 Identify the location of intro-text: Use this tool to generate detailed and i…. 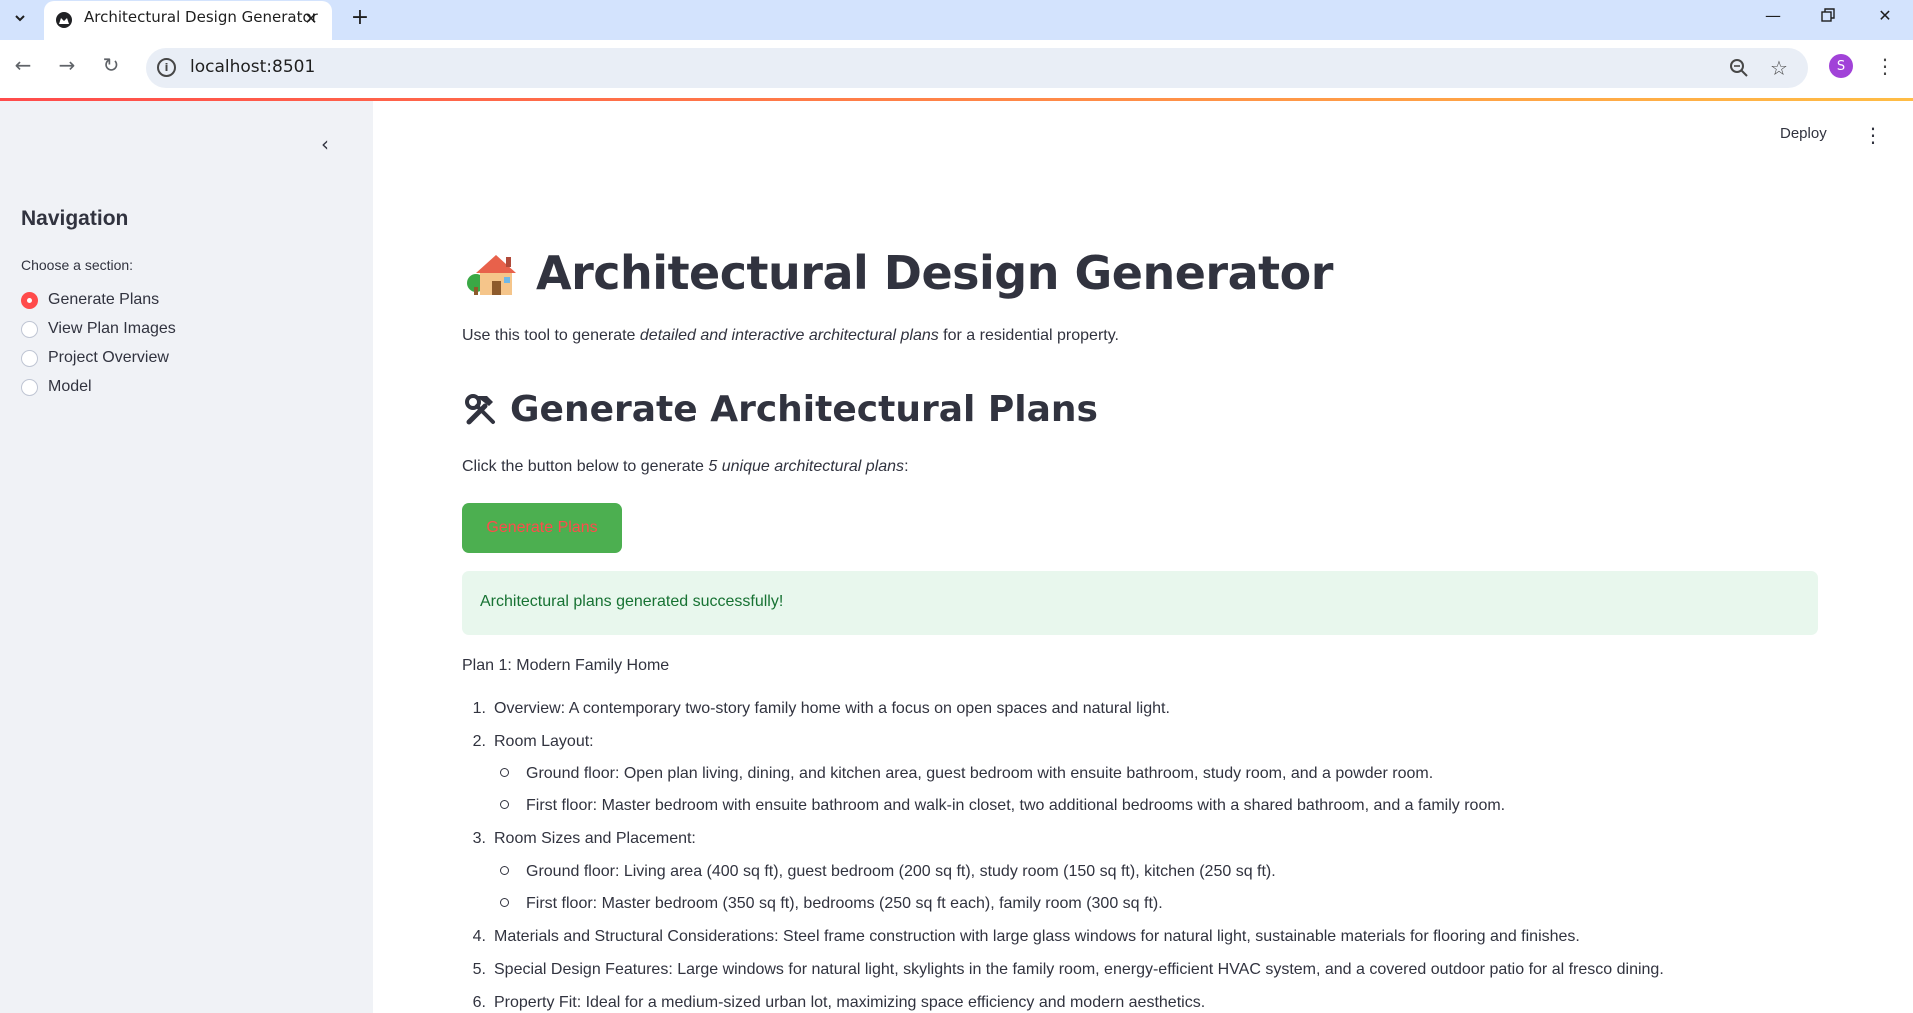
(790, 335).